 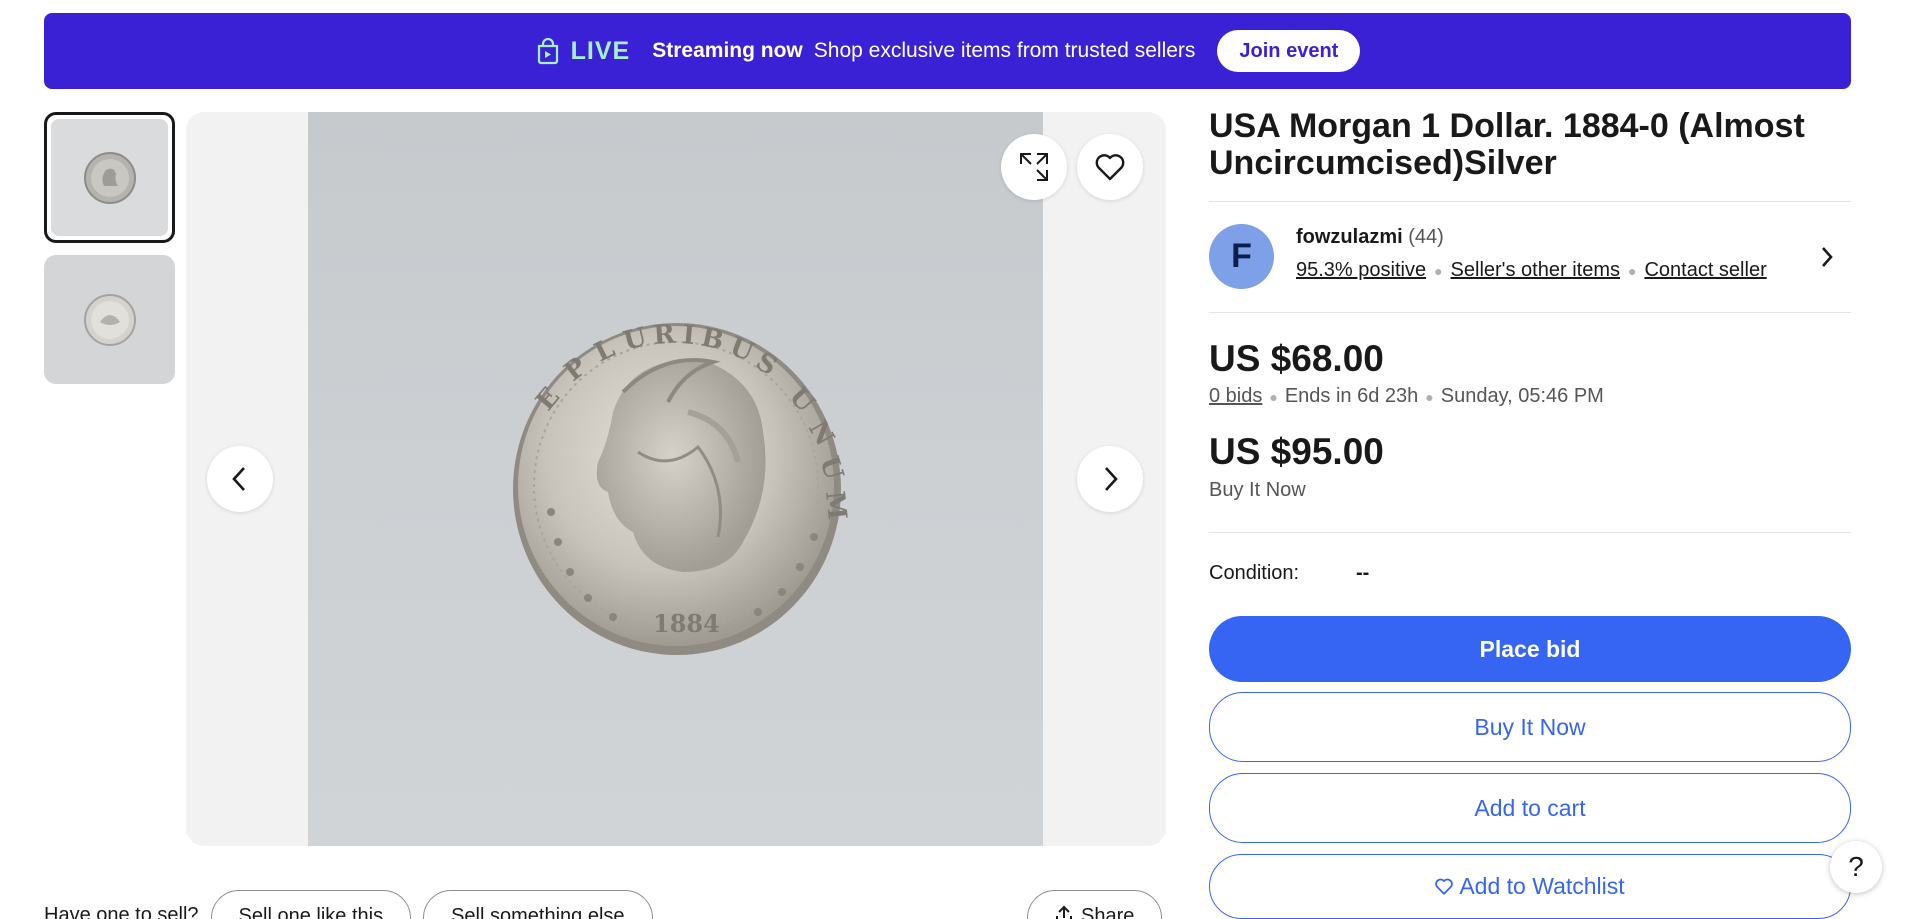 I want to click on svg-text: M, so click(x=835, y=506).